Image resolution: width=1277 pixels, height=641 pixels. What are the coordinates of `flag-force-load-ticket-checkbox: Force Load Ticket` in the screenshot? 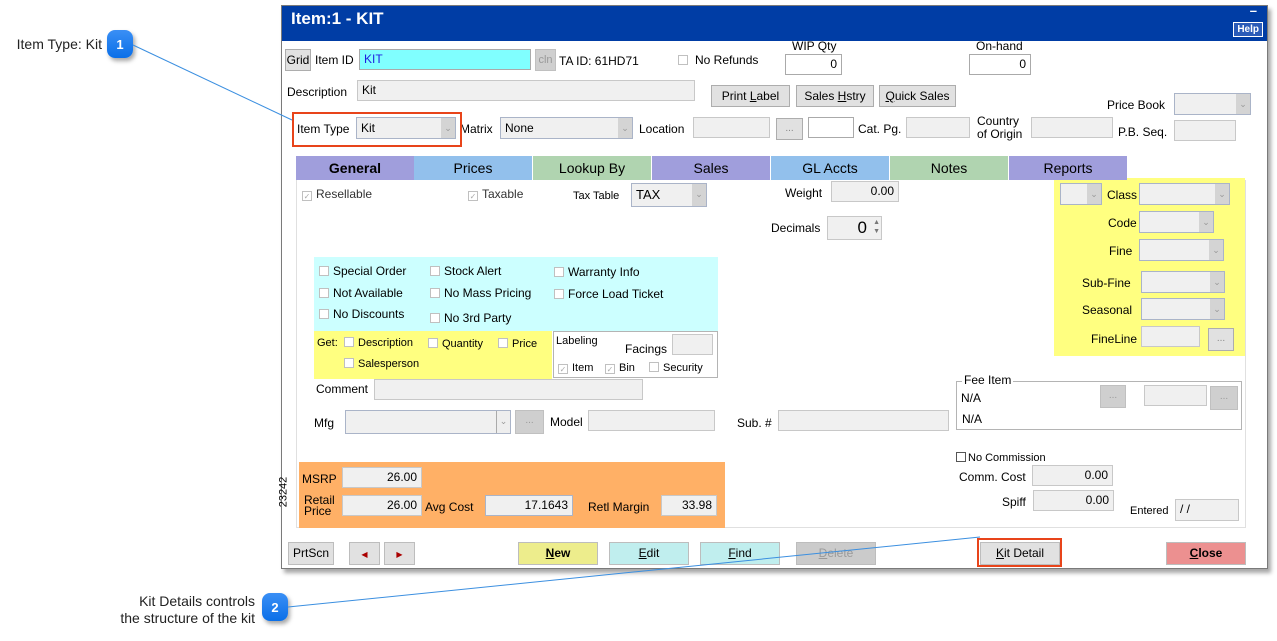 It's located at (608, 294).